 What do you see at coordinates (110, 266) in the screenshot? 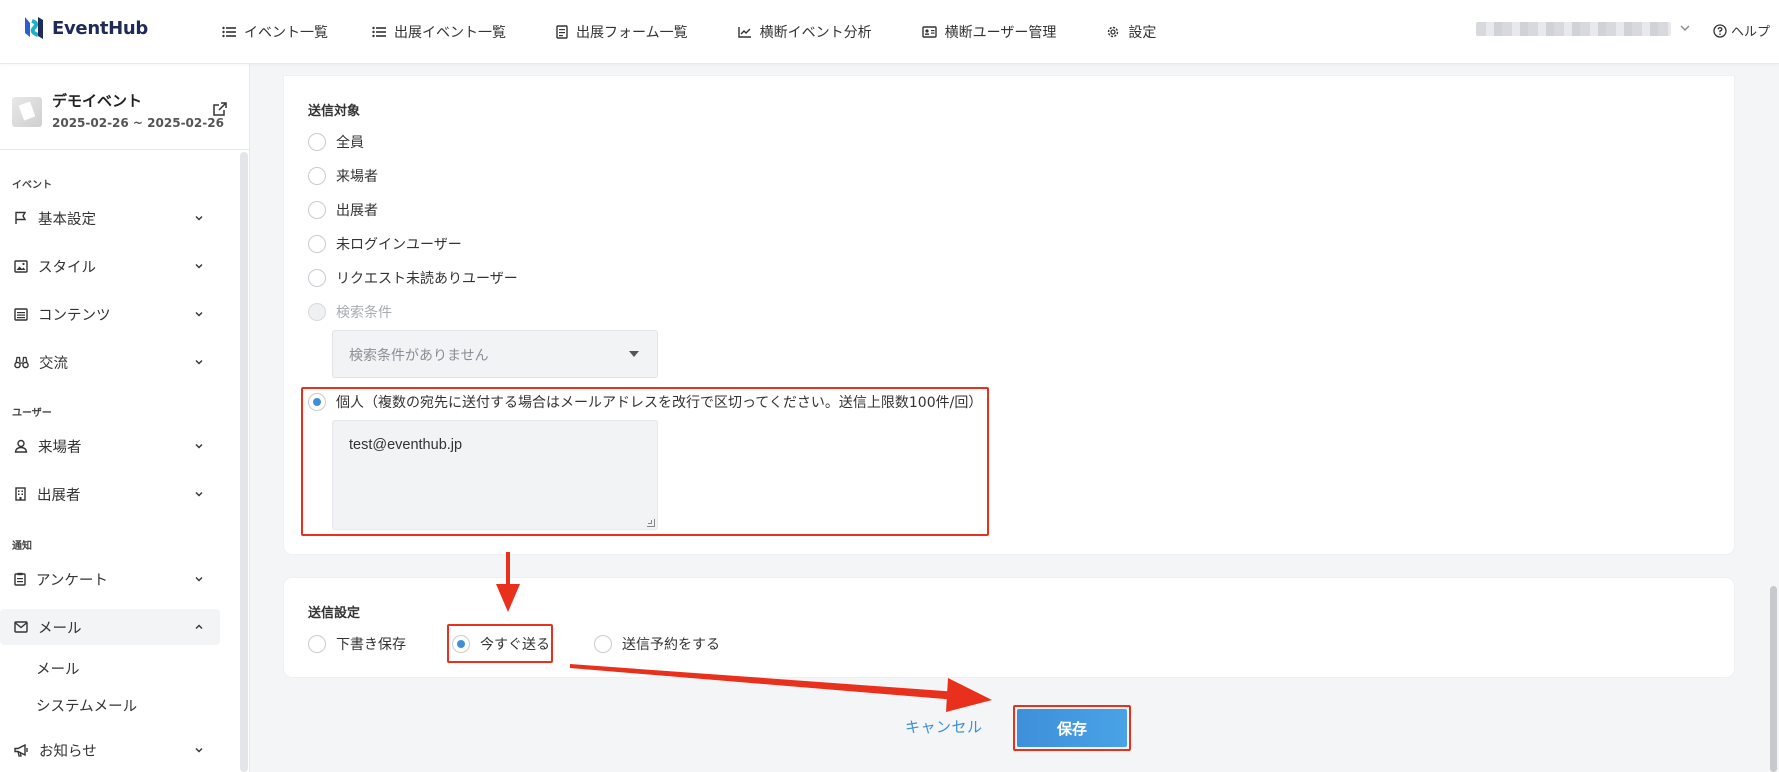
I see `sidebar-item-style: スタイル` at bounding box center [110, 266].